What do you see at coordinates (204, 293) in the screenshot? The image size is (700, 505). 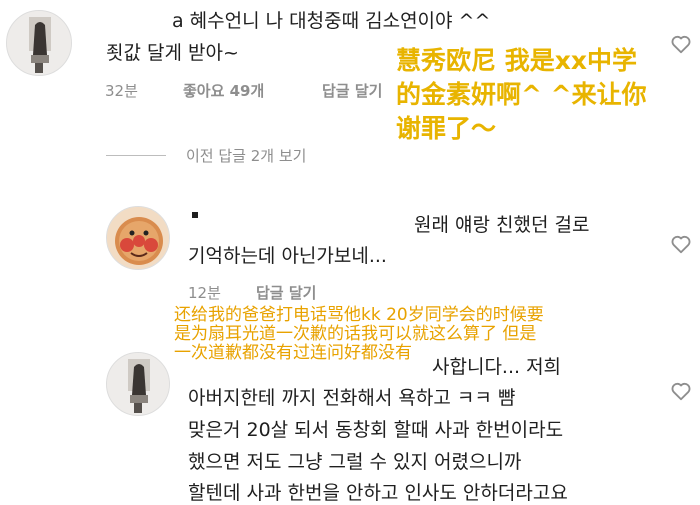 I see `comment-time: 12분` at bounding box center [204, 293].